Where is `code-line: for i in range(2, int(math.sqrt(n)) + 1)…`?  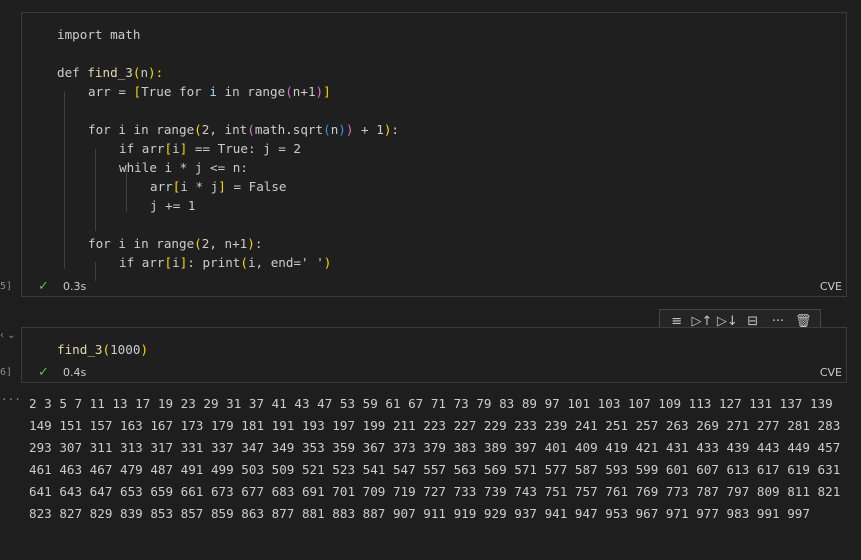
code-line: for i in range(2, int(math.sqrt(n)) + 1)… is located at coordinates (243, 129).